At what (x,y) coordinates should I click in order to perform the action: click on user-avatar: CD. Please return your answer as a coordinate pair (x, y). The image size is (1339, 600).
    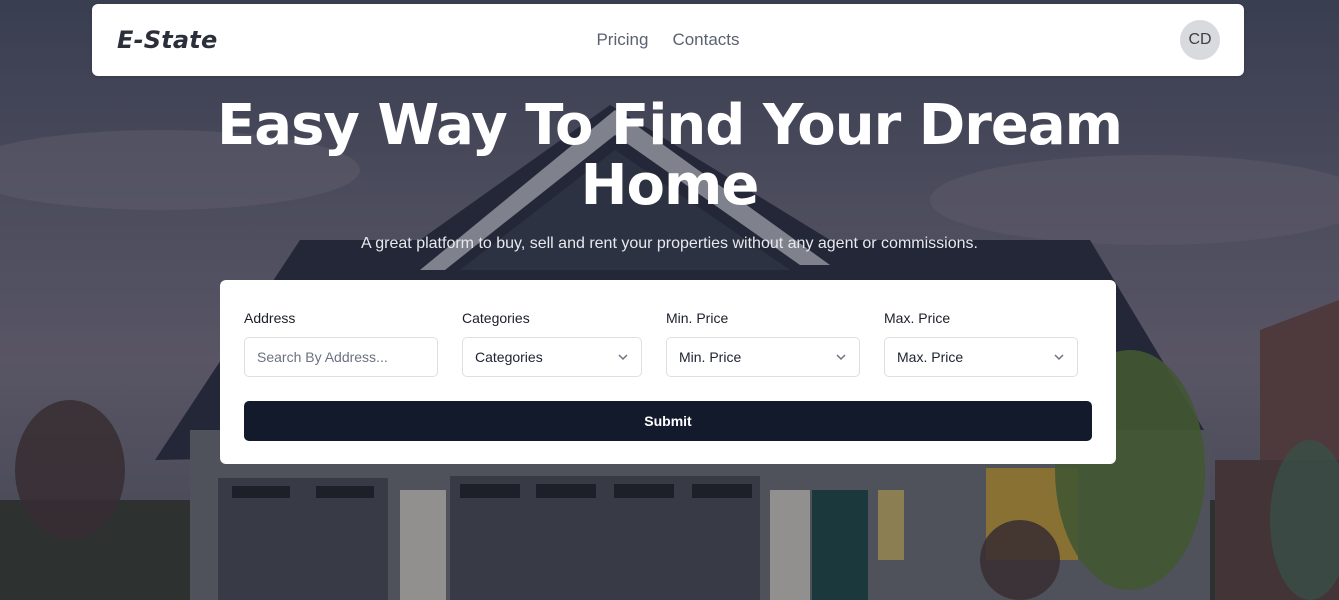
    Looking at the image, I should click on (1200, 40).